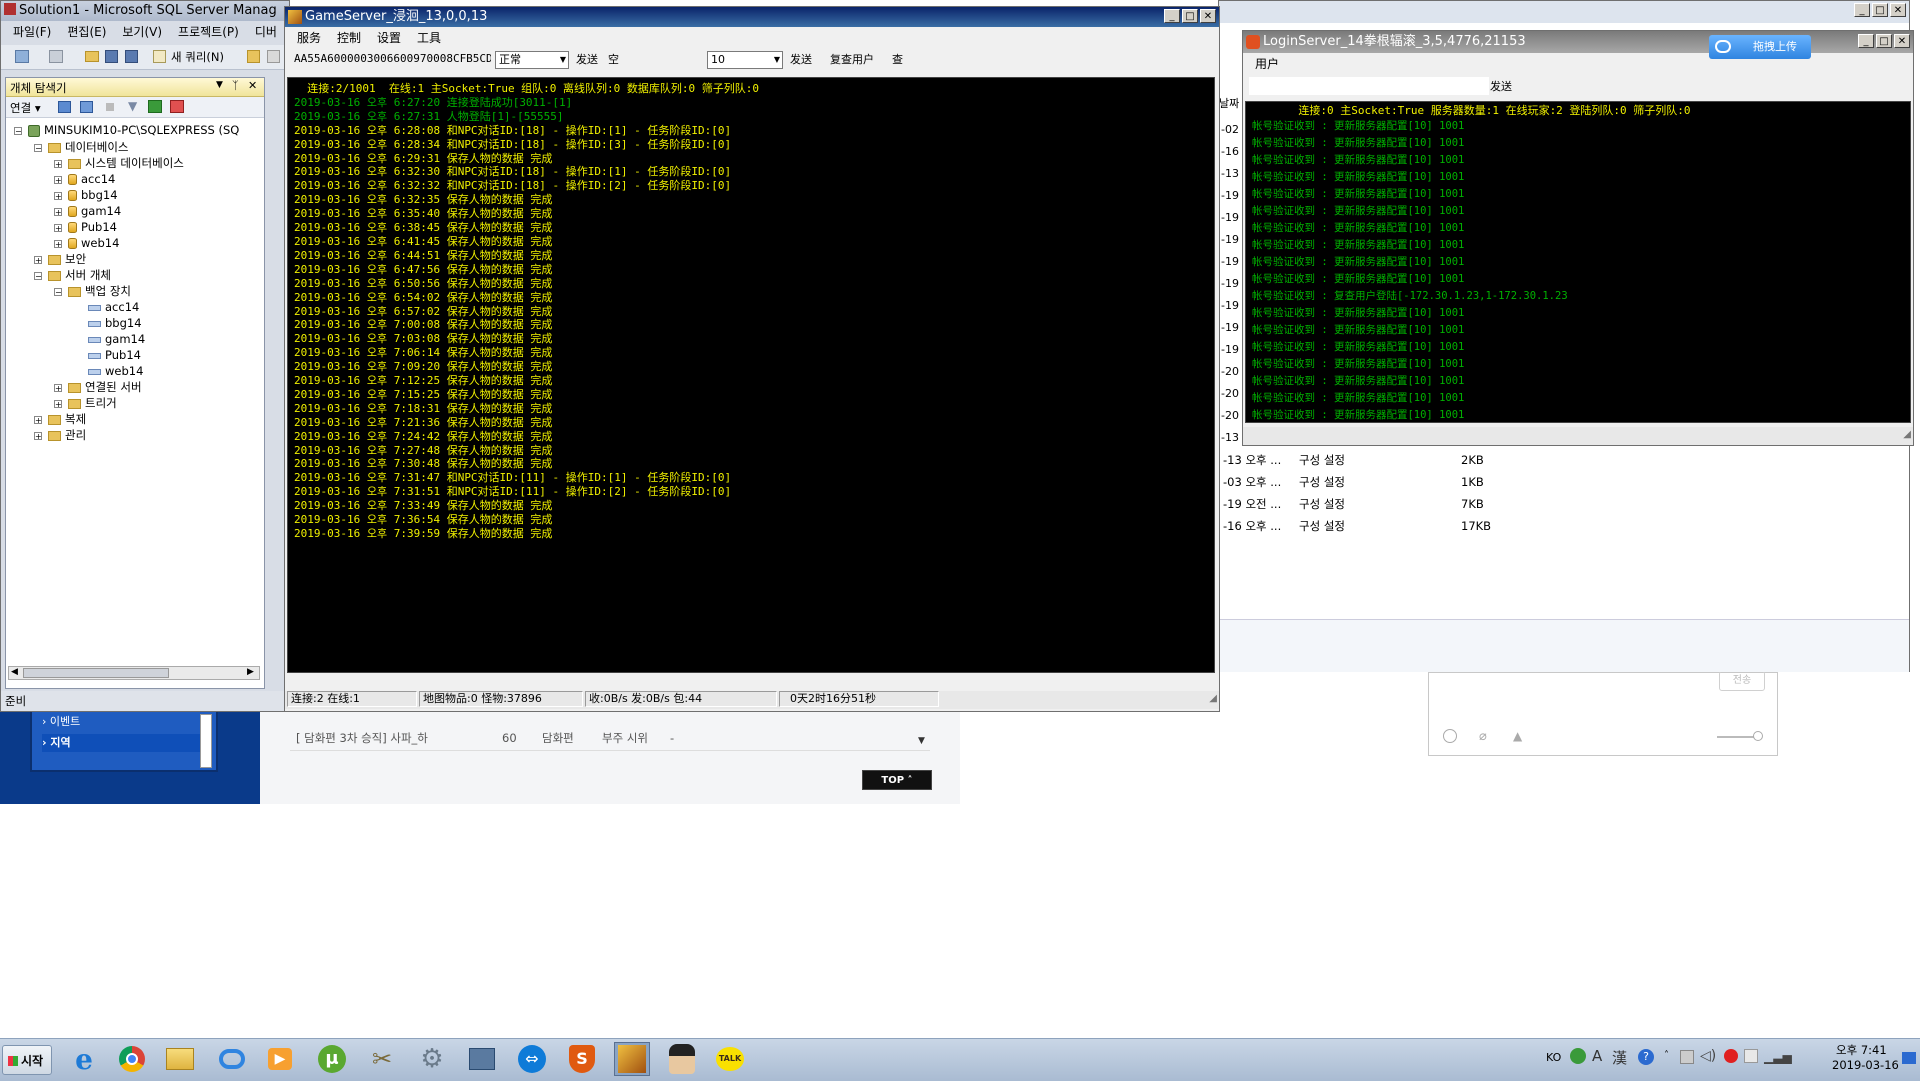 The image size is (1920, 1081). I want to click on web-row-name: [ 담화편 3차 승직] 사파_하, so click(362, 738).